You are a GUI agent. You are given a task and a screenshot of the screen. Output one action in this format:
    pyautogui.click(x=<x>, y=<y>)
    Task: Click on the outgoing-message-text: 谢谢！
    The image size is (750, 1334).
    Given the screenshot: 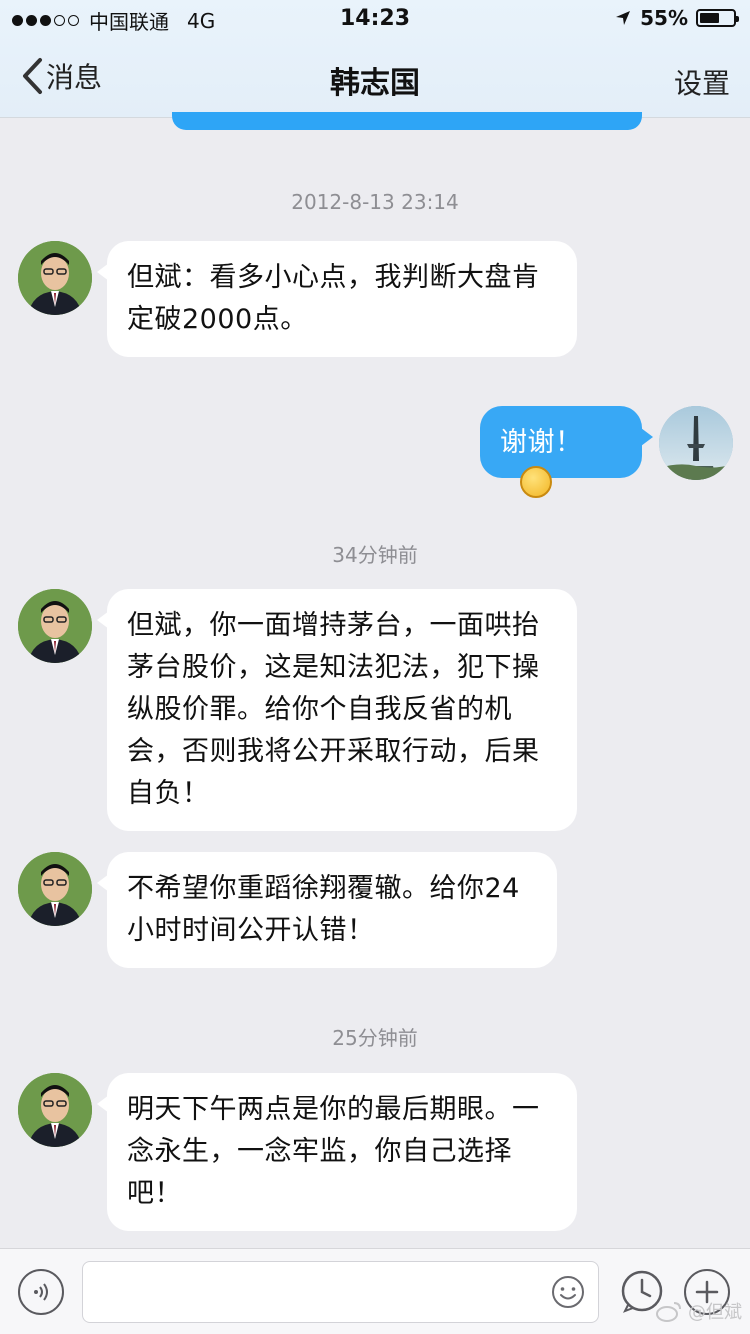 What is the action you would take?
    pyautogui.click(x=541, y=442)
    